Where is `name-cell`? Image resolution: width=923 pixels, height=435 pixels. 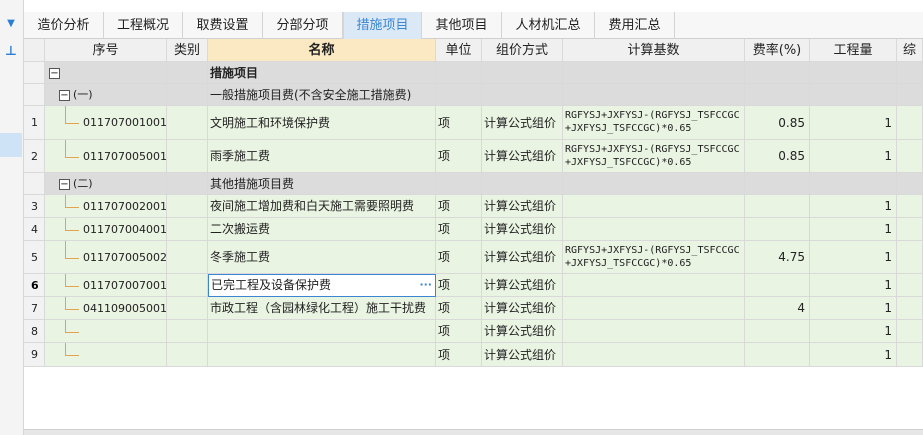
name-cell is located at coordinates (322, 355).